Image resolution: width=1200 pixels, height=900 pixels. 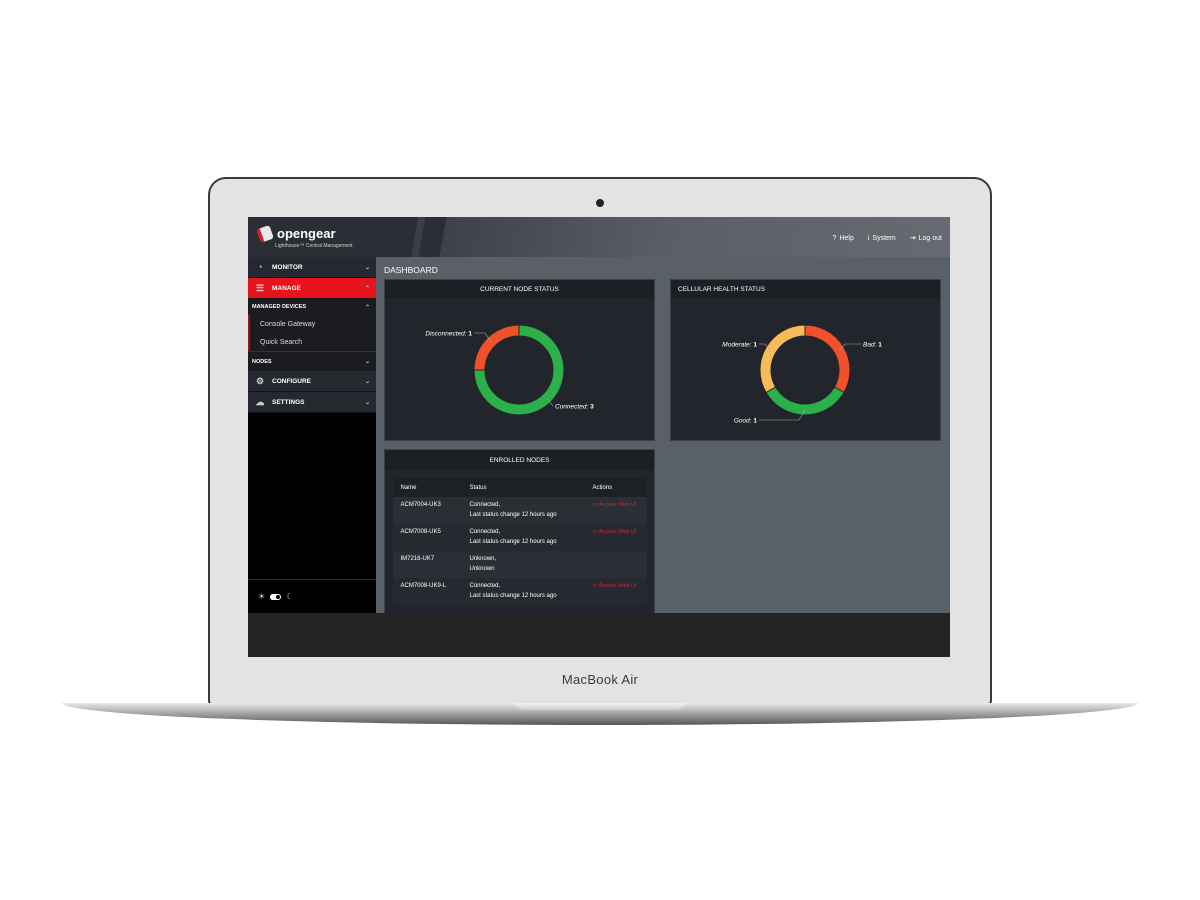 What do you see at coordinates (615, 487) in the screenshot?
I see `column-header-actions: Actions` at bounding box center [615, 487].